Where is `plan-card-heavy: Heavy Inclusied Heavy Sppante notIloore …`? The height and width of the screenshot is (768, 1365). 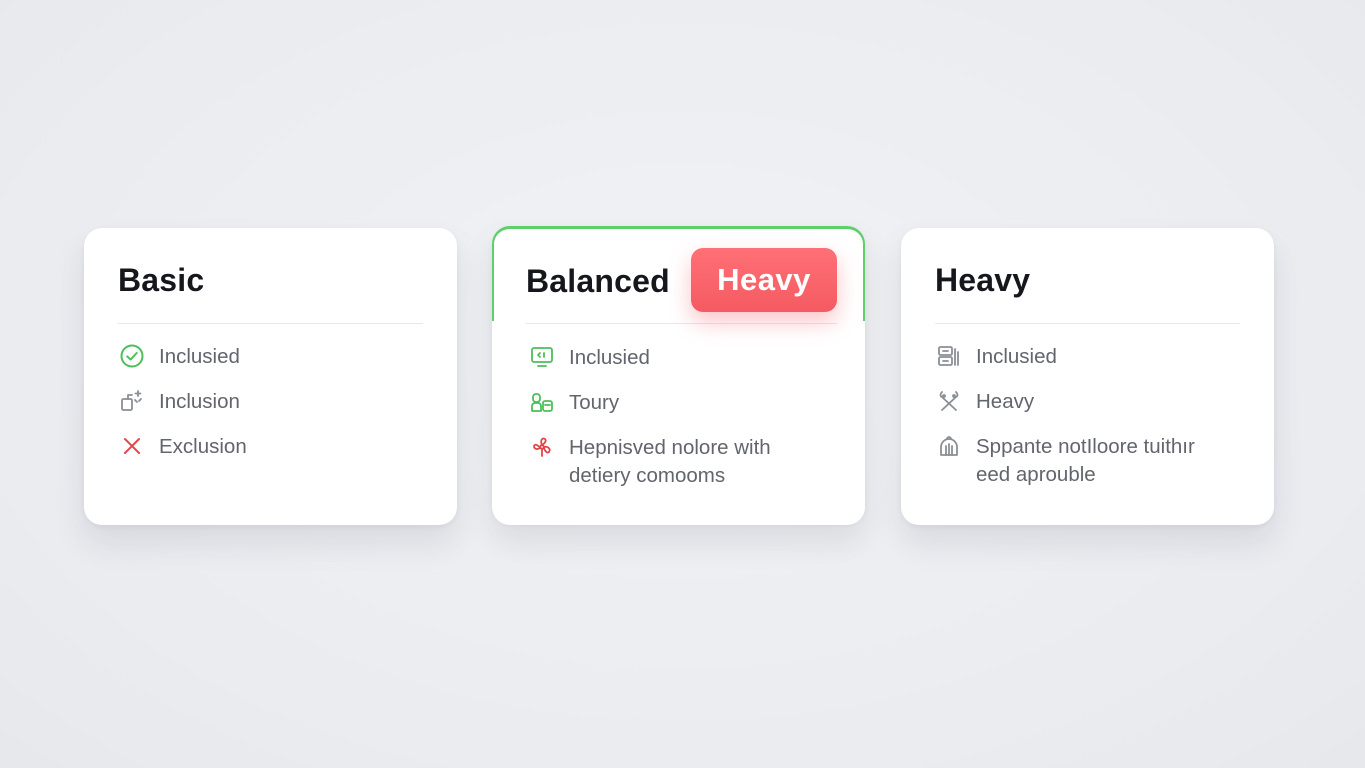
plan-card-heavy: Heavy Inclusied Heavy Sppante notIloore … is located at coordinates (1087, 376).